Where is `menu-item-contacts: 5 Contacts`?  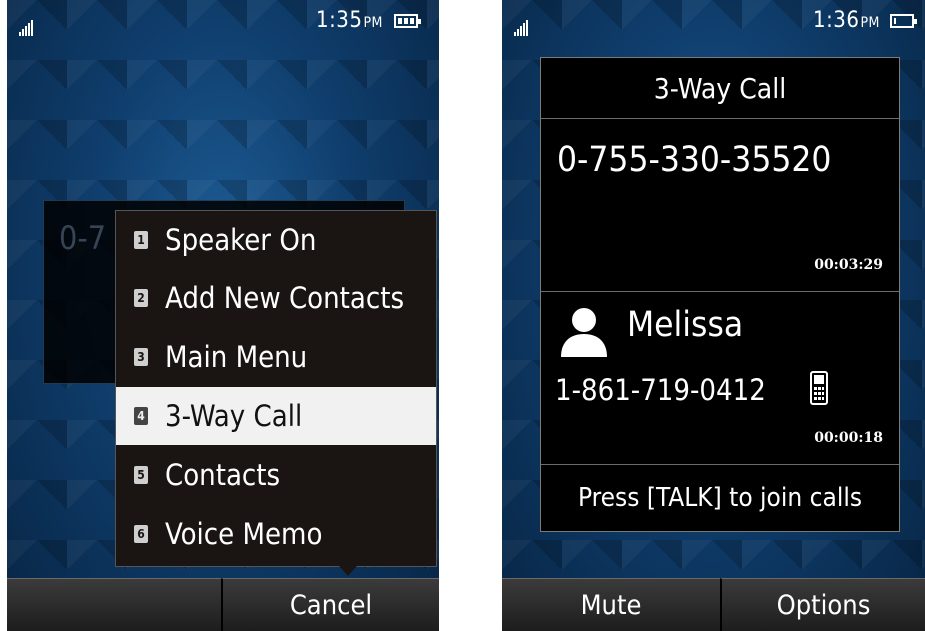 menu-item-contacts: 5 Contacts is located at coordinates (276, 475).